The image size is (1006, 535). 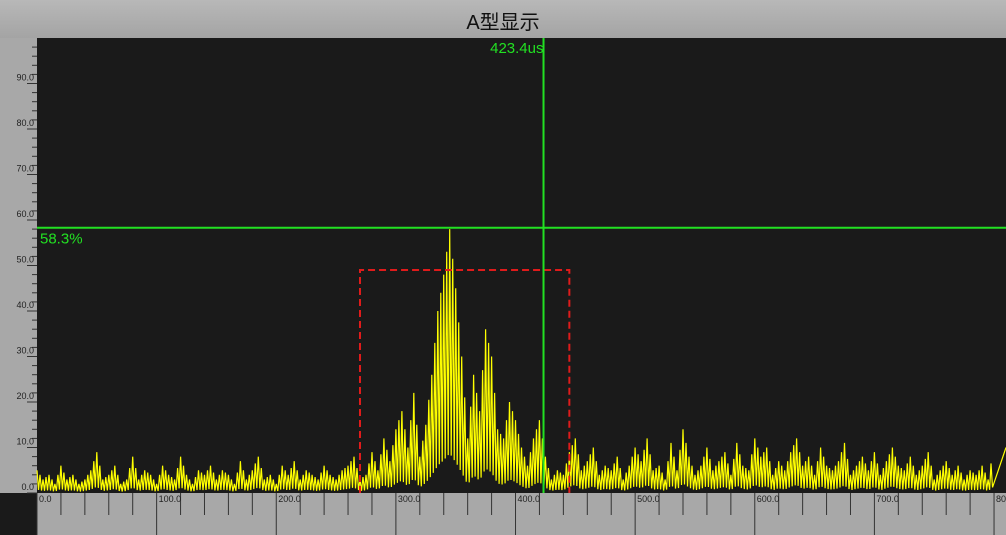 What do you see at coordinates (289, 499) in the screenshot?
I see `x-tick-label: 200.0` at bounding box center [289, 499].